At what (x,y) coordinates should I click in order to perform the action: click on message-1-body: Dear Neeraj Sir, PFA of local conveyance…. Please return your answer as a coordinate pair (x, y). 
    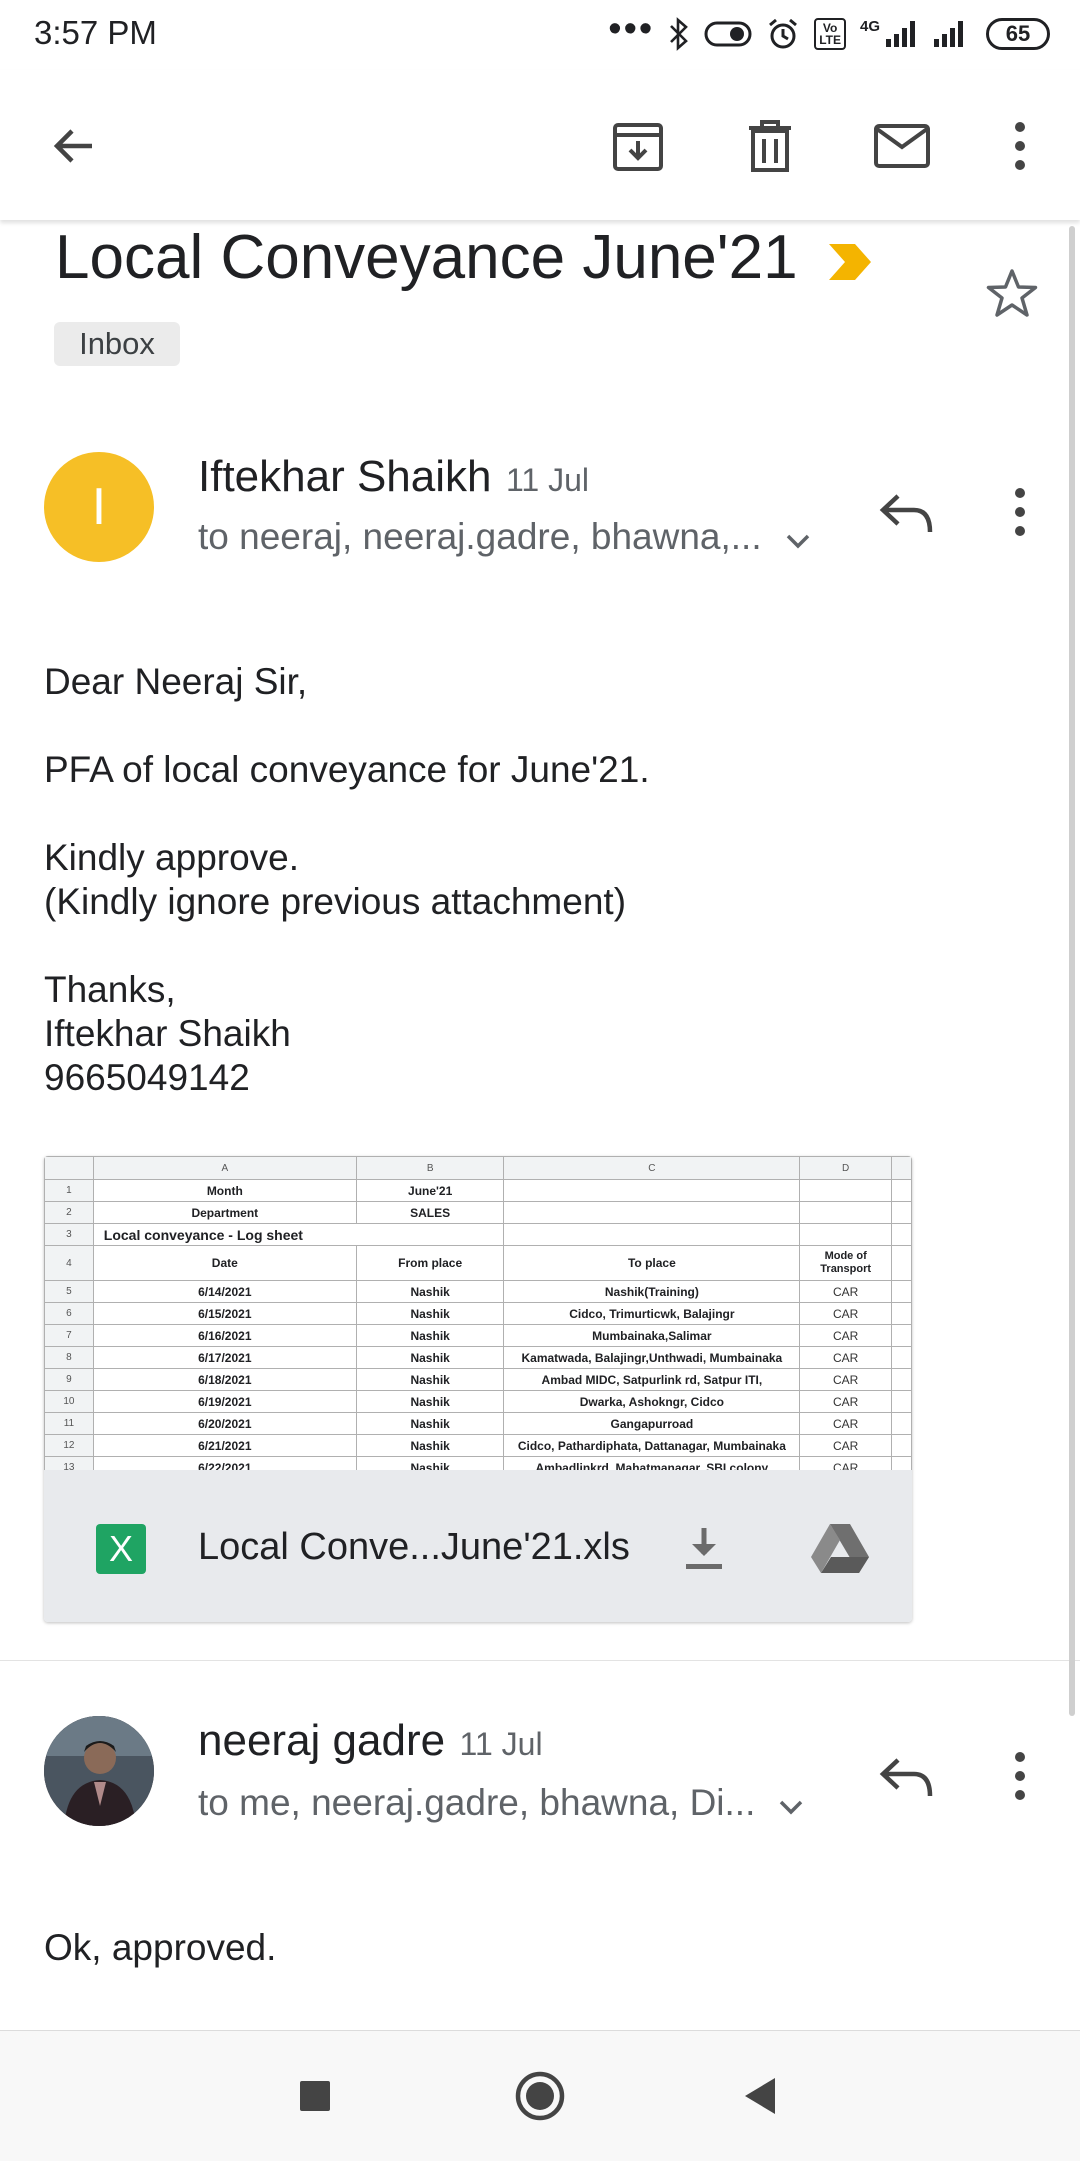
    Looking at the image, I should click on (347, 880).